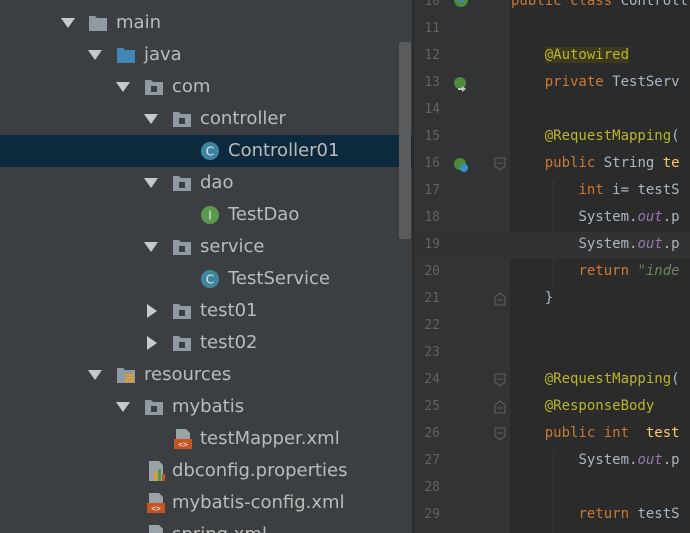  I want to click on code-line: 10 public class Controll, so click(552, 8).